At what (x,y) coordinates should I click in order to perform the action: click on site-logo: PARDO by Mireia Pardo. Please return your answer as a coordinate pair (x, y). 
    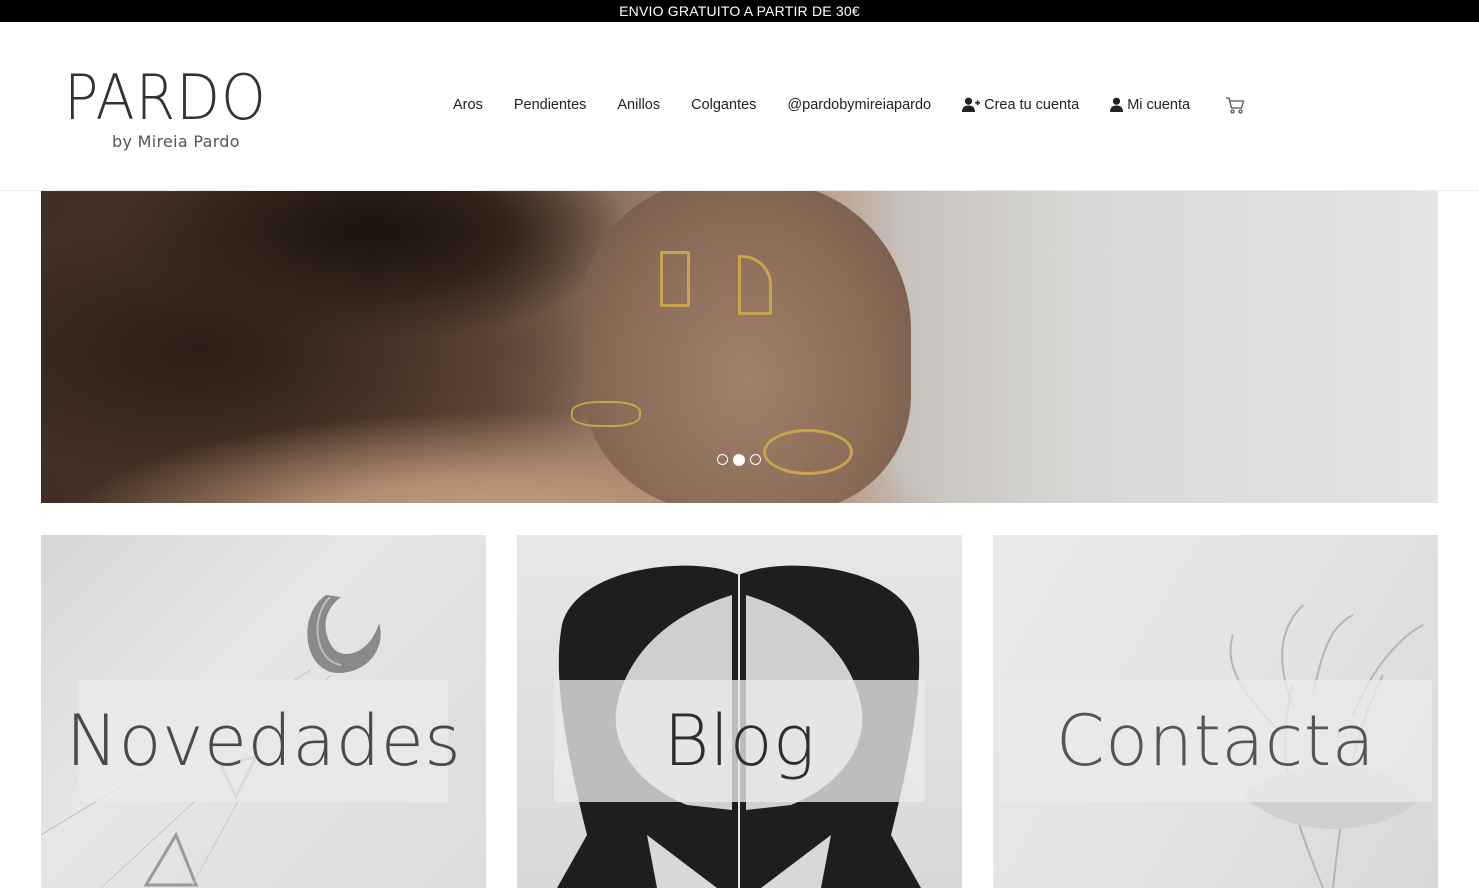
    Looking at the image, I should click on (179, 111).